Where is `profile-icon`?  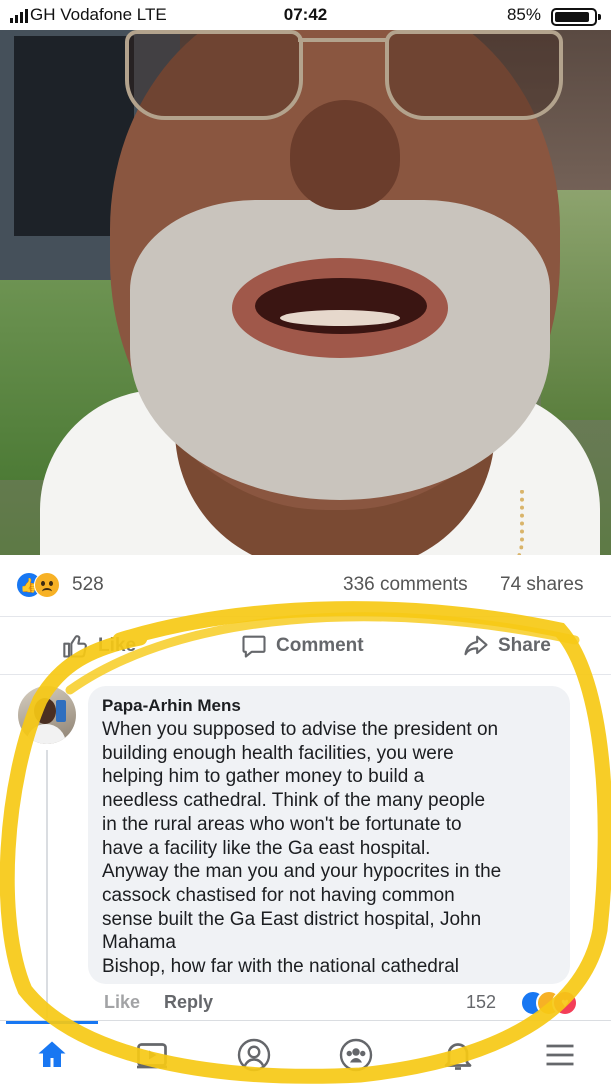 profile-icon is located at coordinates (254, 1055).